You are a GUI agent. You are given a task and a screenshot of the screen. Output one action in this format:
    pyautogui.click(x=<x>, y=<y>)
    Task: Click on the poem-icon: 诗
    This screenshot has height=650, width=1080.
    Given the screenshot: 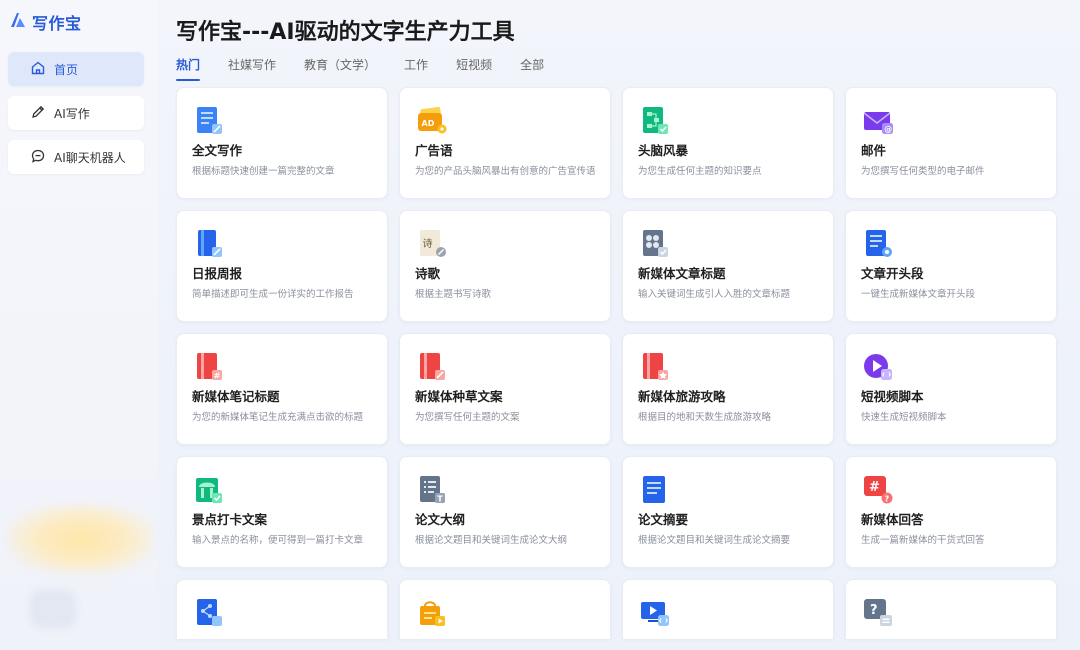 What is the action you would take?
    pyautogui.click(x=432, y=244)
    